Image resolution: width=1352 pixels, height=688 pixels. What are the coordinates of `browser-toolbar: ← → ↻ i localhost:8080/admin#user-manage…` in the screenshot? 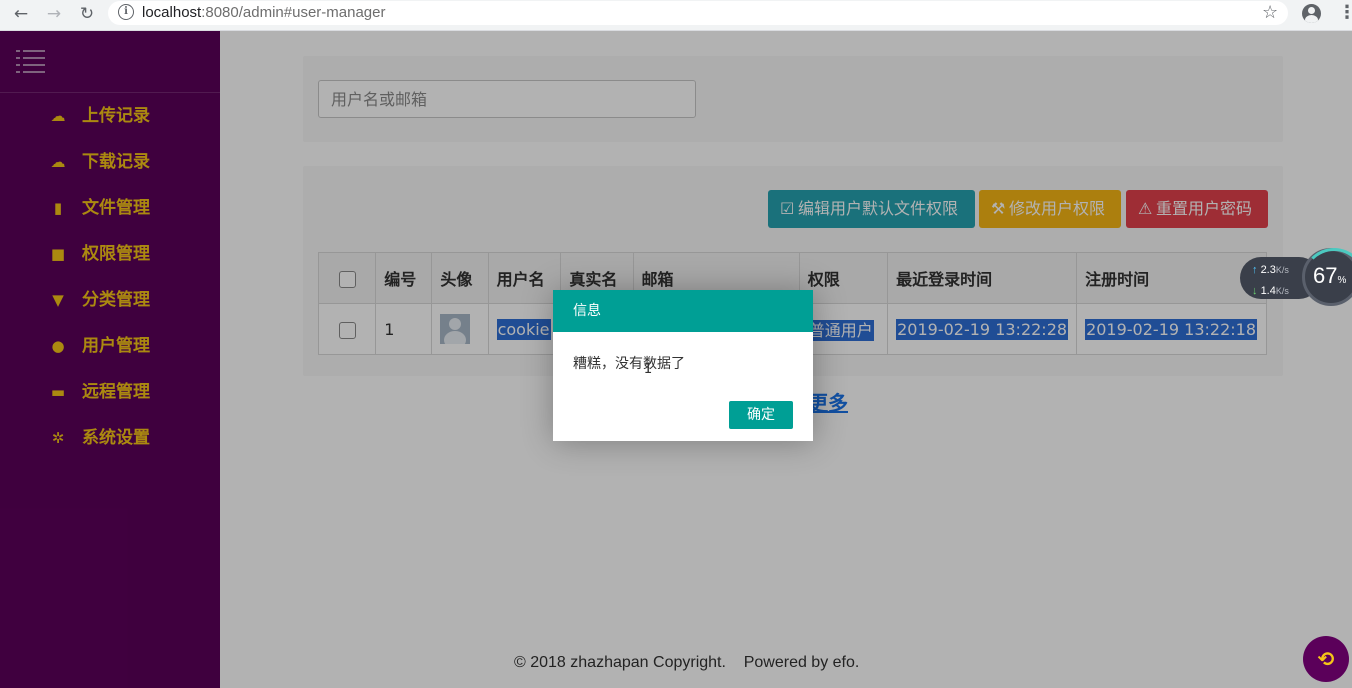 It's located at (676, 15).